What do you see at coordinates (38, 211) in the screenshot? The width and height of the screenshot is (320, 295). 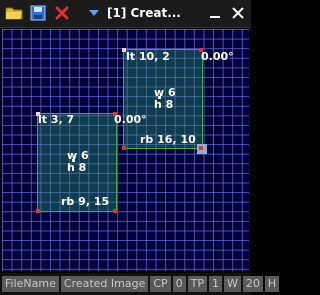 I see `rect2-lb-handle` at bounding box center [38, 211].